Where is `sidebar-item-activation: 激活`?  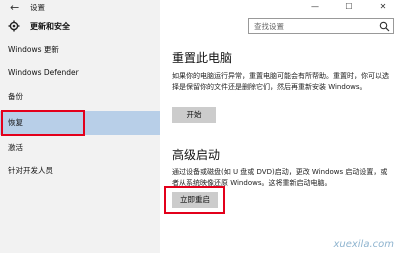
sidebar-item-activation: 激活 is located at coordinates (80, 148).